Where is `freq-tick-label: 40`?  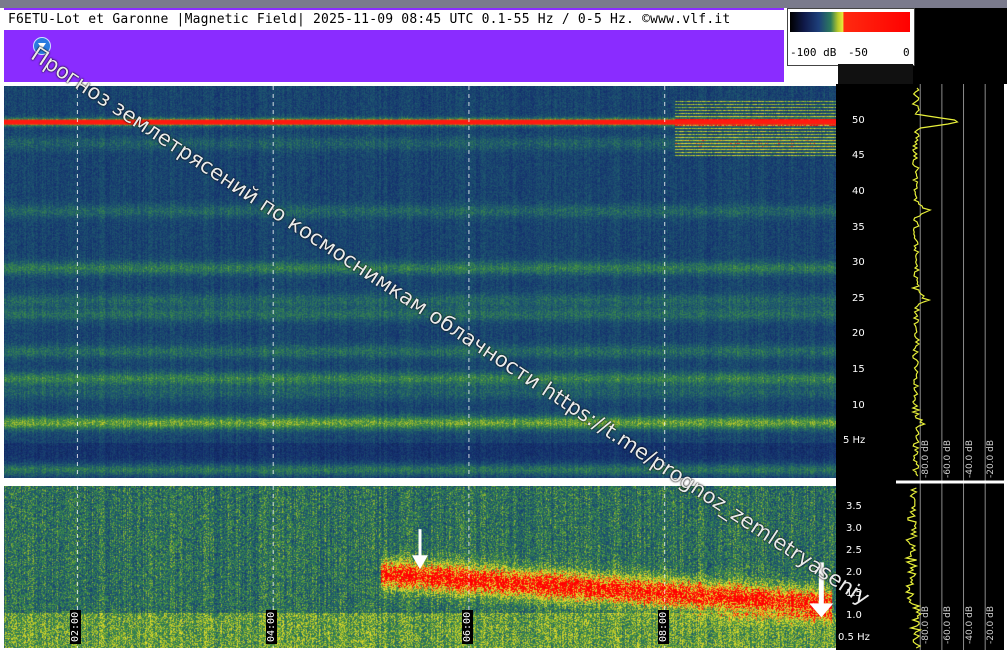
freq-tick-label: 40 is located at coordinates (858, 191).